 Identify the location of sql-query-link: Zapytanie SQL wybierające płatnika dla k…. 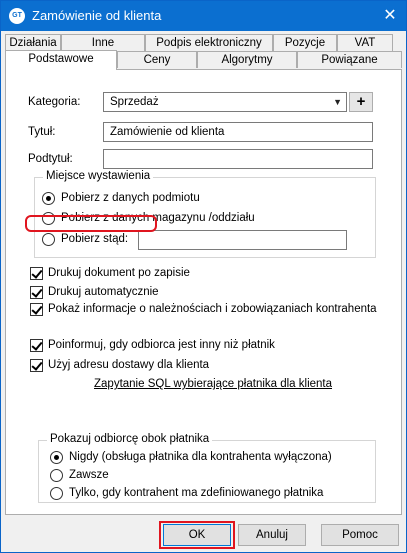
(213, 384).